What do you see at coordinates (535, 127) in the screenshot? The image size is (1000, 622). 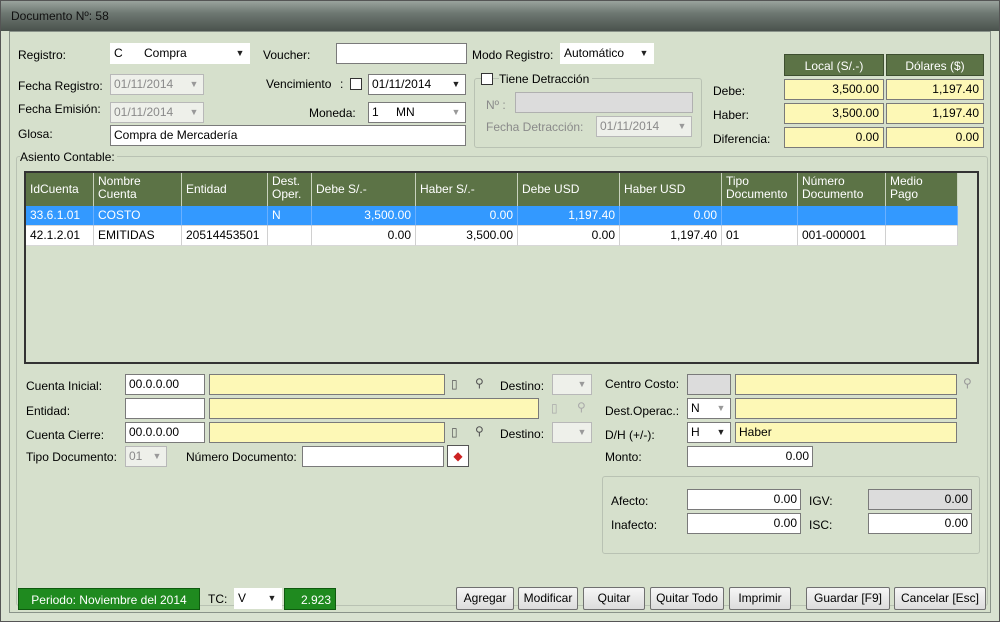 I see `fecha-detraccion-label: Fecha Detracción:` at bounding box center [535, 127].